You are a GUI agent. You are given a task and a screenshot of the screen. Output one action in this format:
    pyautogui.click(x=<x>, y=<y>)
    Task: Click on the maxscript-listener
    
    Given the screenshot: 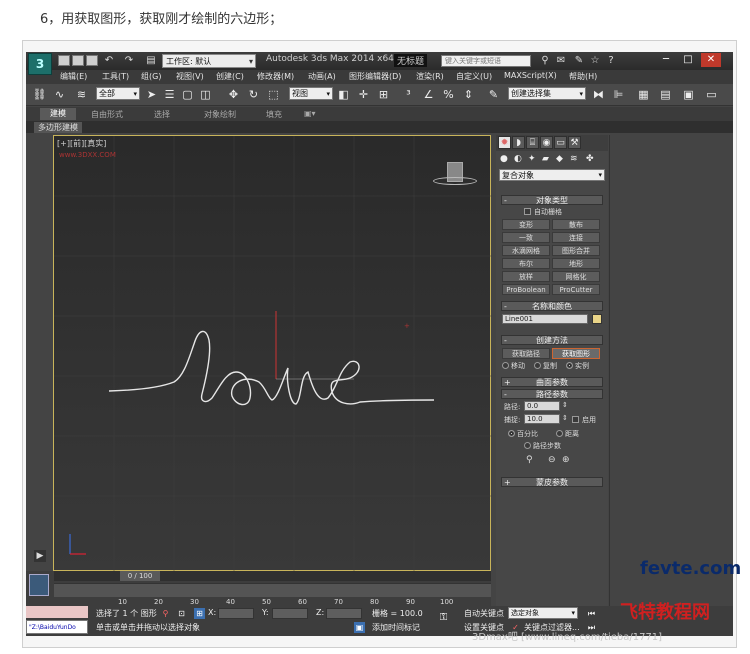 What is the action you would take?
    pyautogui.click(x=57, y=612)
    